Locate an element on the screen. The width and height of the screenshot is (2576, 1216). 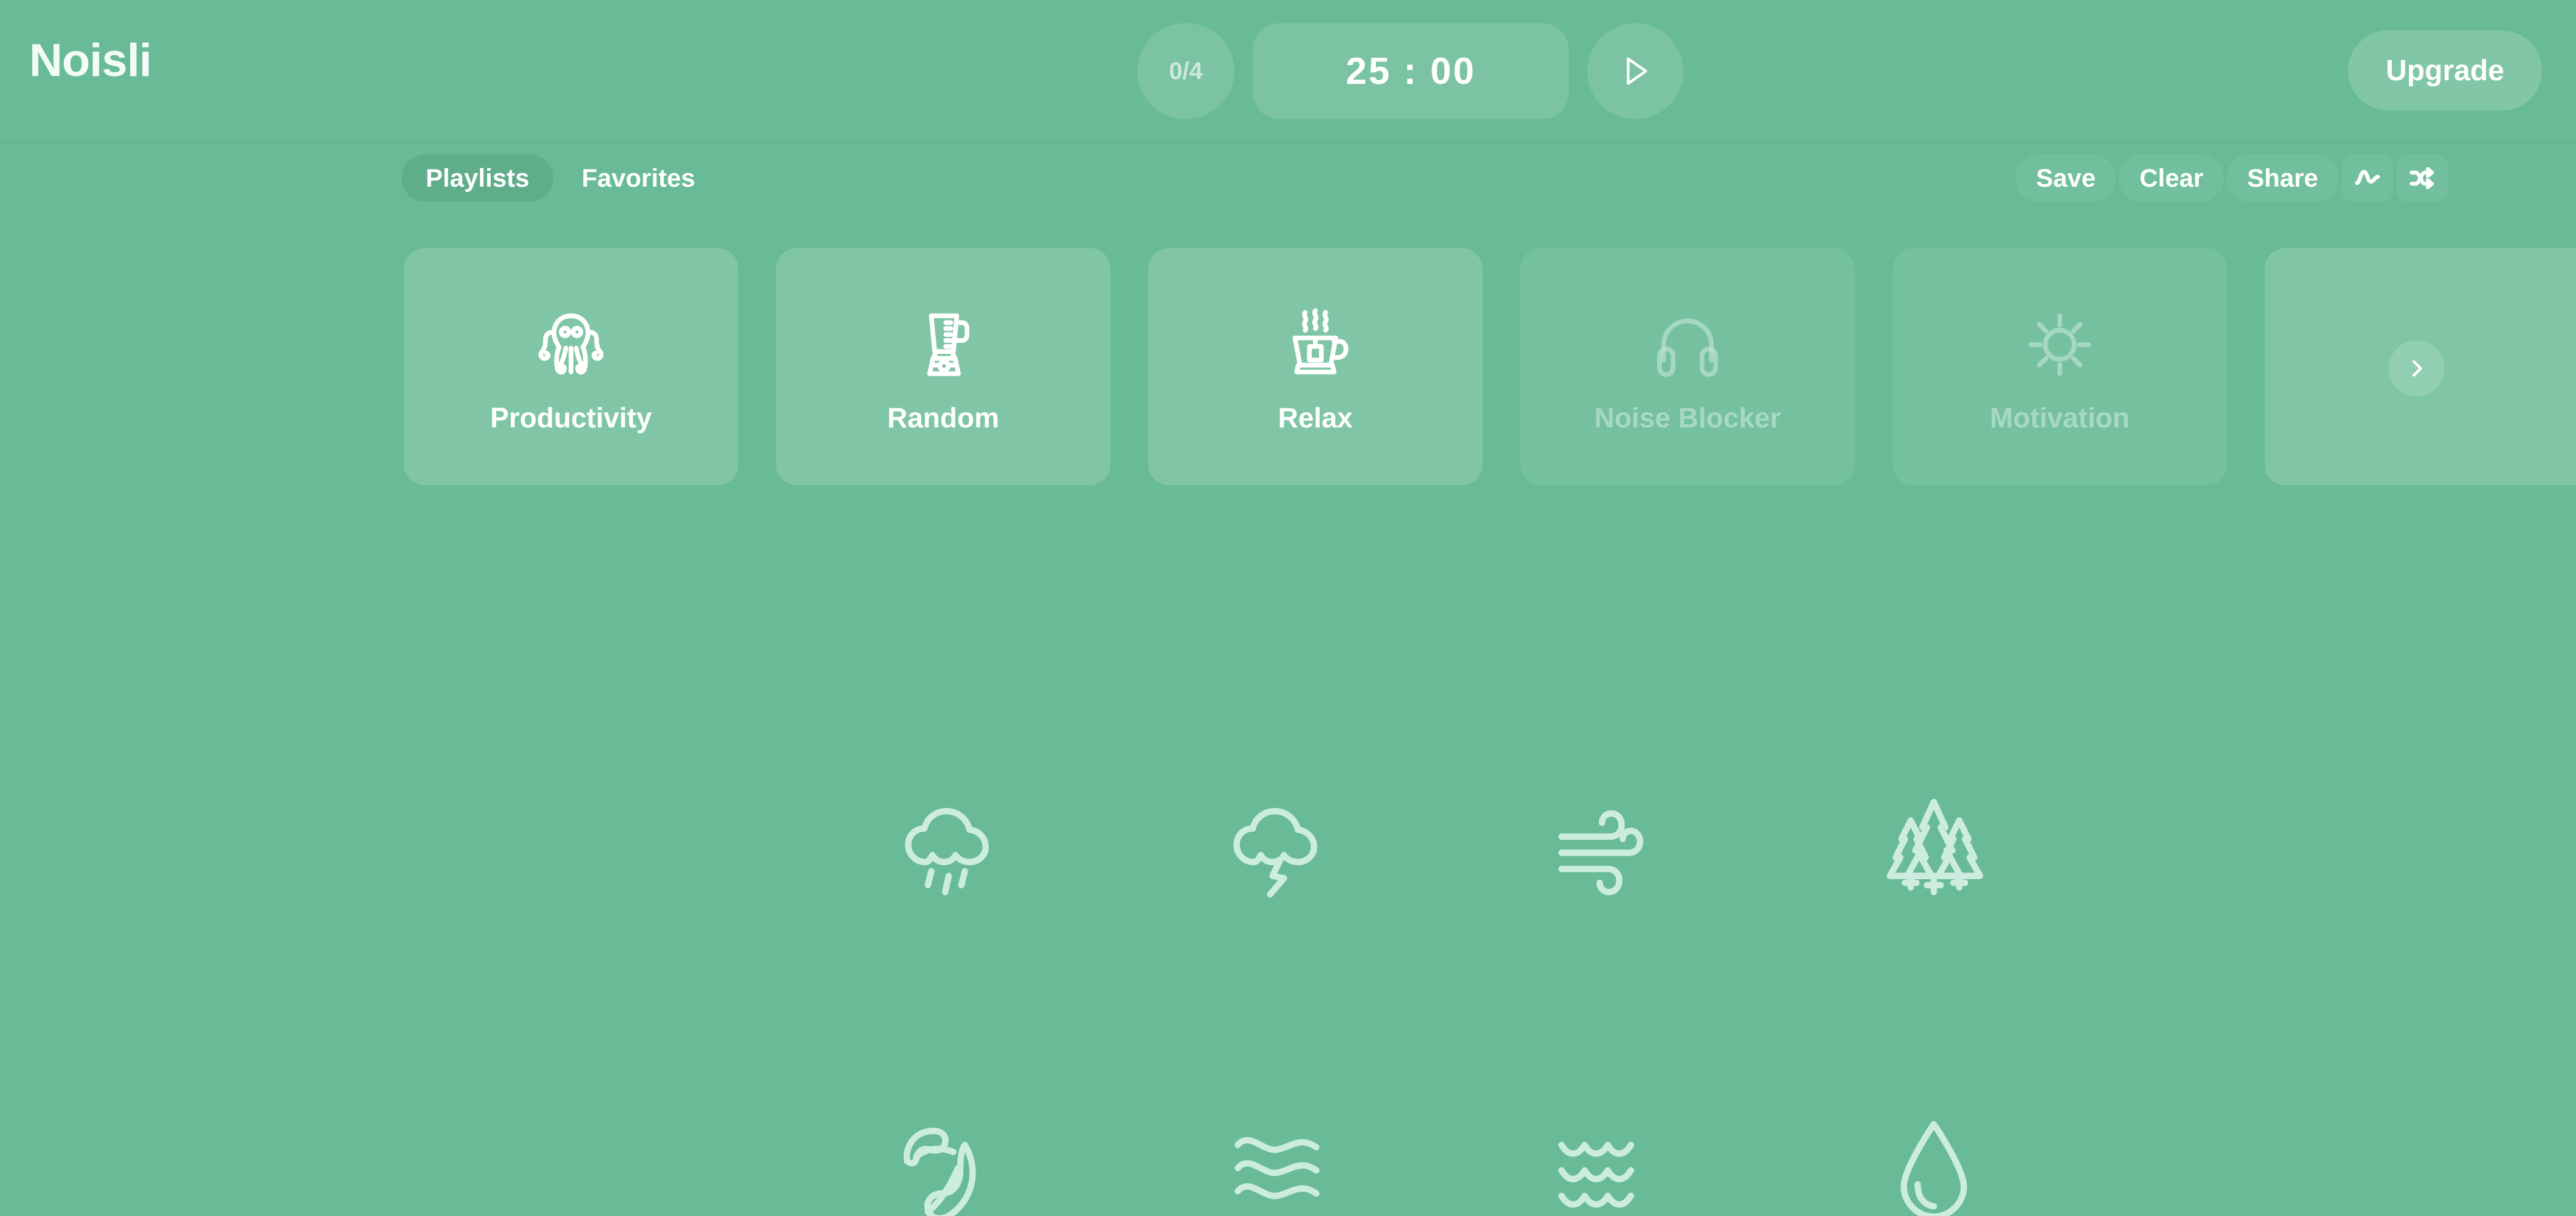
app-logo: Noisli is located at coordinates (90, 60).